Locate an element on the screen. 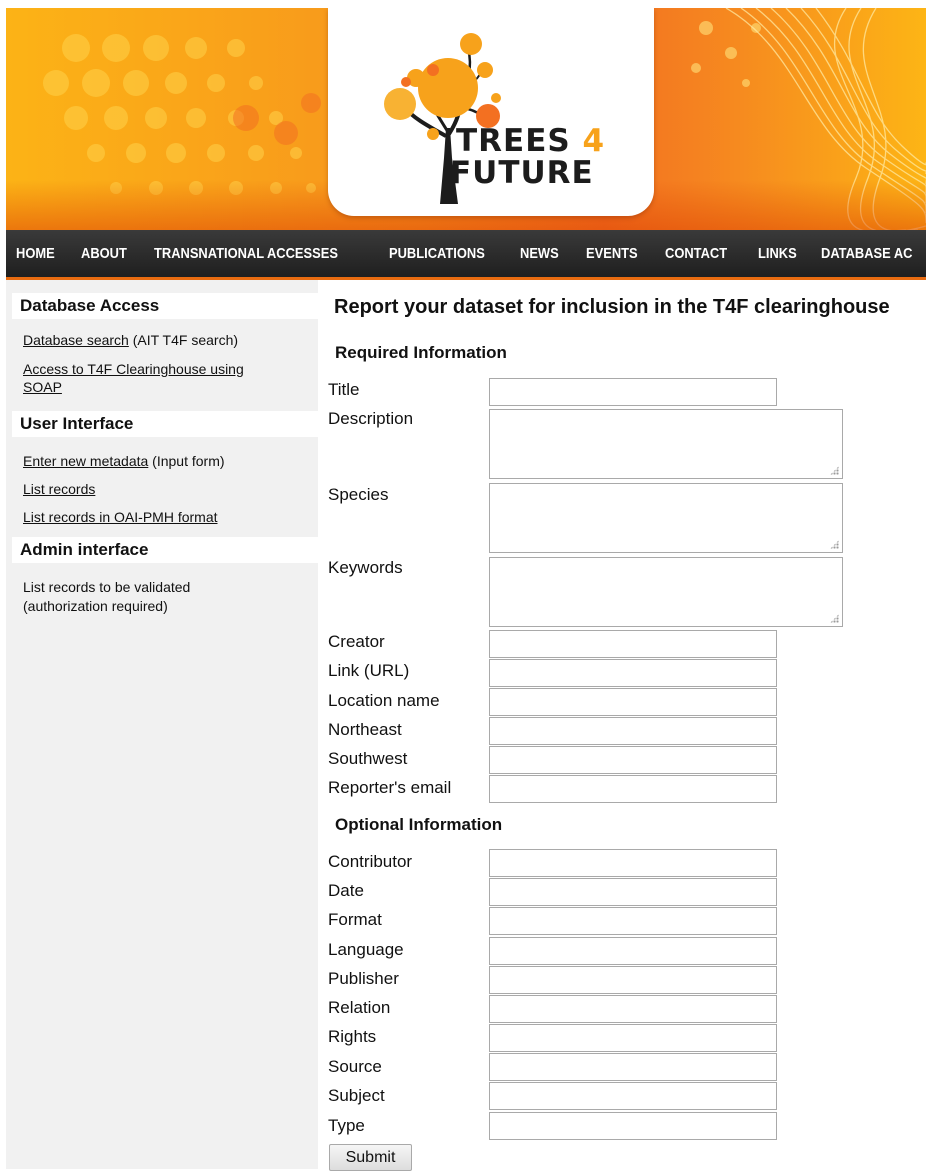 This screenshot has width=926, height=1171. southwest-label: Southwest is located at coordinates (368, 758).